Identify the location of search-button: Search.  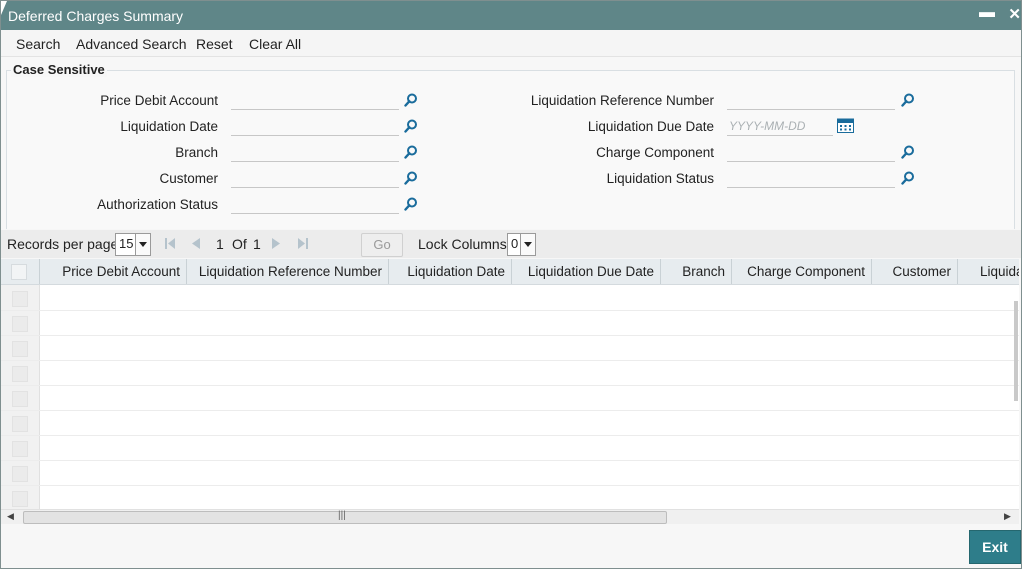
(38, 44).